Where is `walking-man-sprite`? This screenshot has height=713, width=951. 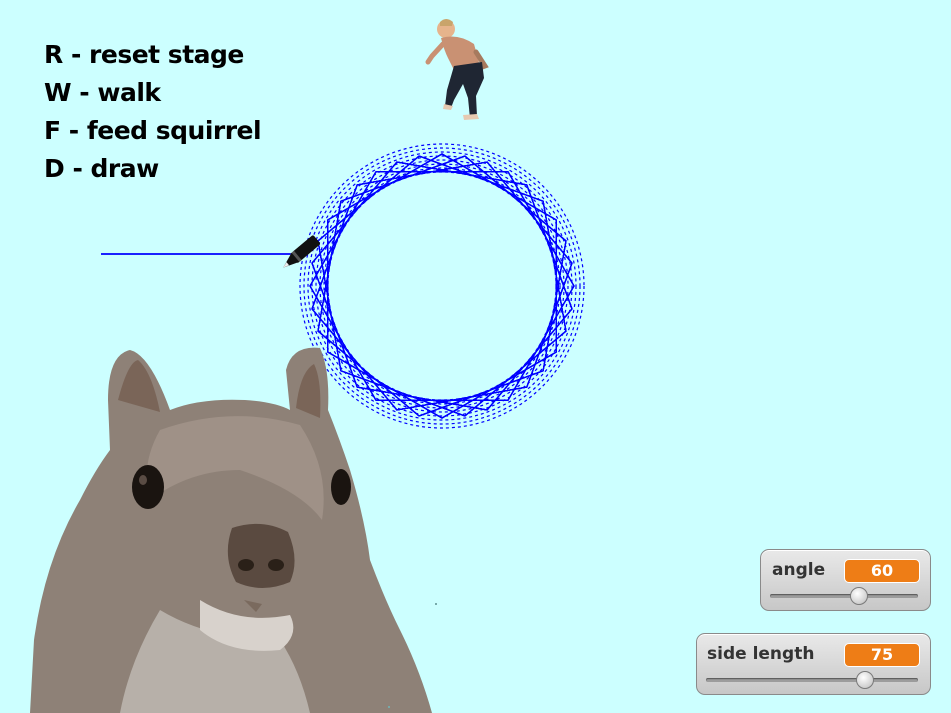 walking-man-sprite is located at coordinates (457, 69).